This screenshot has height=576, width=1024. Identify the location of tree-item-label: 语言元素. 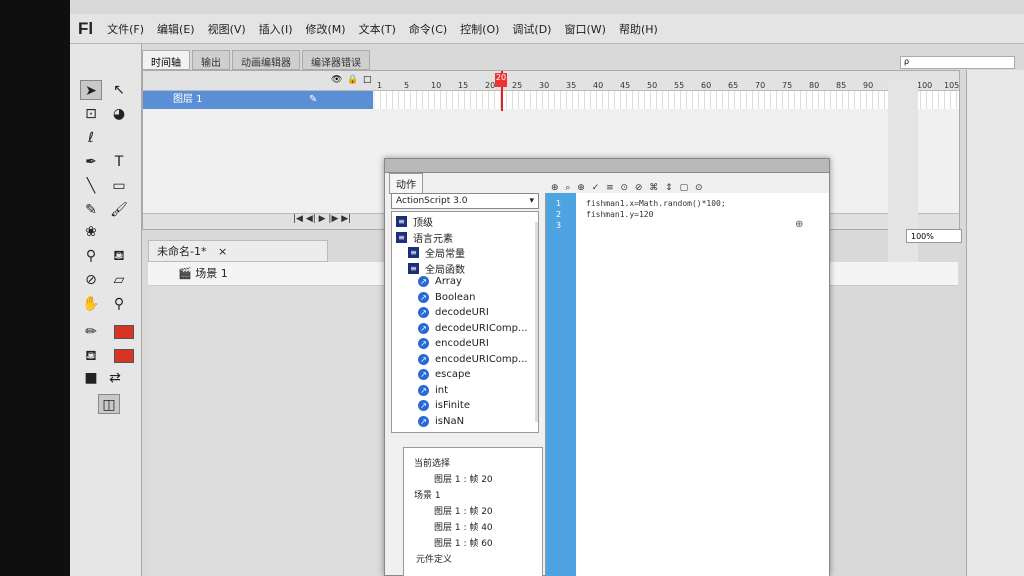
(433, 239).